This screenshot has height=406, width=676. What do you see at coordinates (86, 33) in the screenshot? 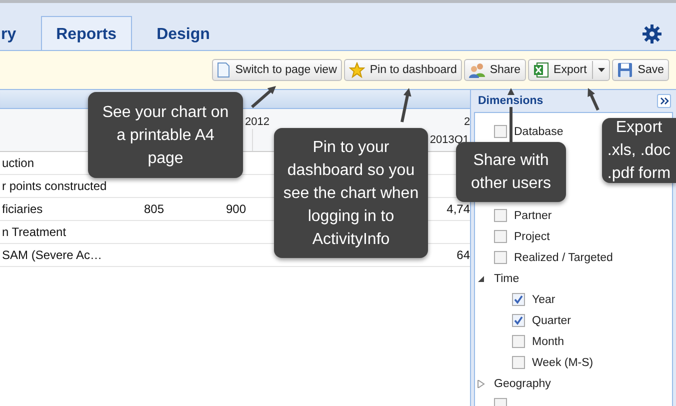
I see `tab: Reports` at bounding box center [86, 33].